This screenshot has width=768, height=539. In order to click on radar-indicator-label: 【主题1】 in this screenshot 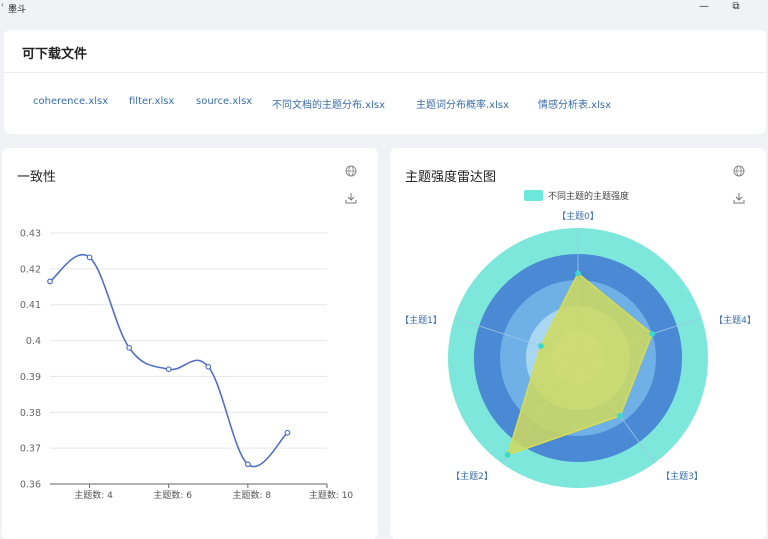, I will do `click(421, 320)`.